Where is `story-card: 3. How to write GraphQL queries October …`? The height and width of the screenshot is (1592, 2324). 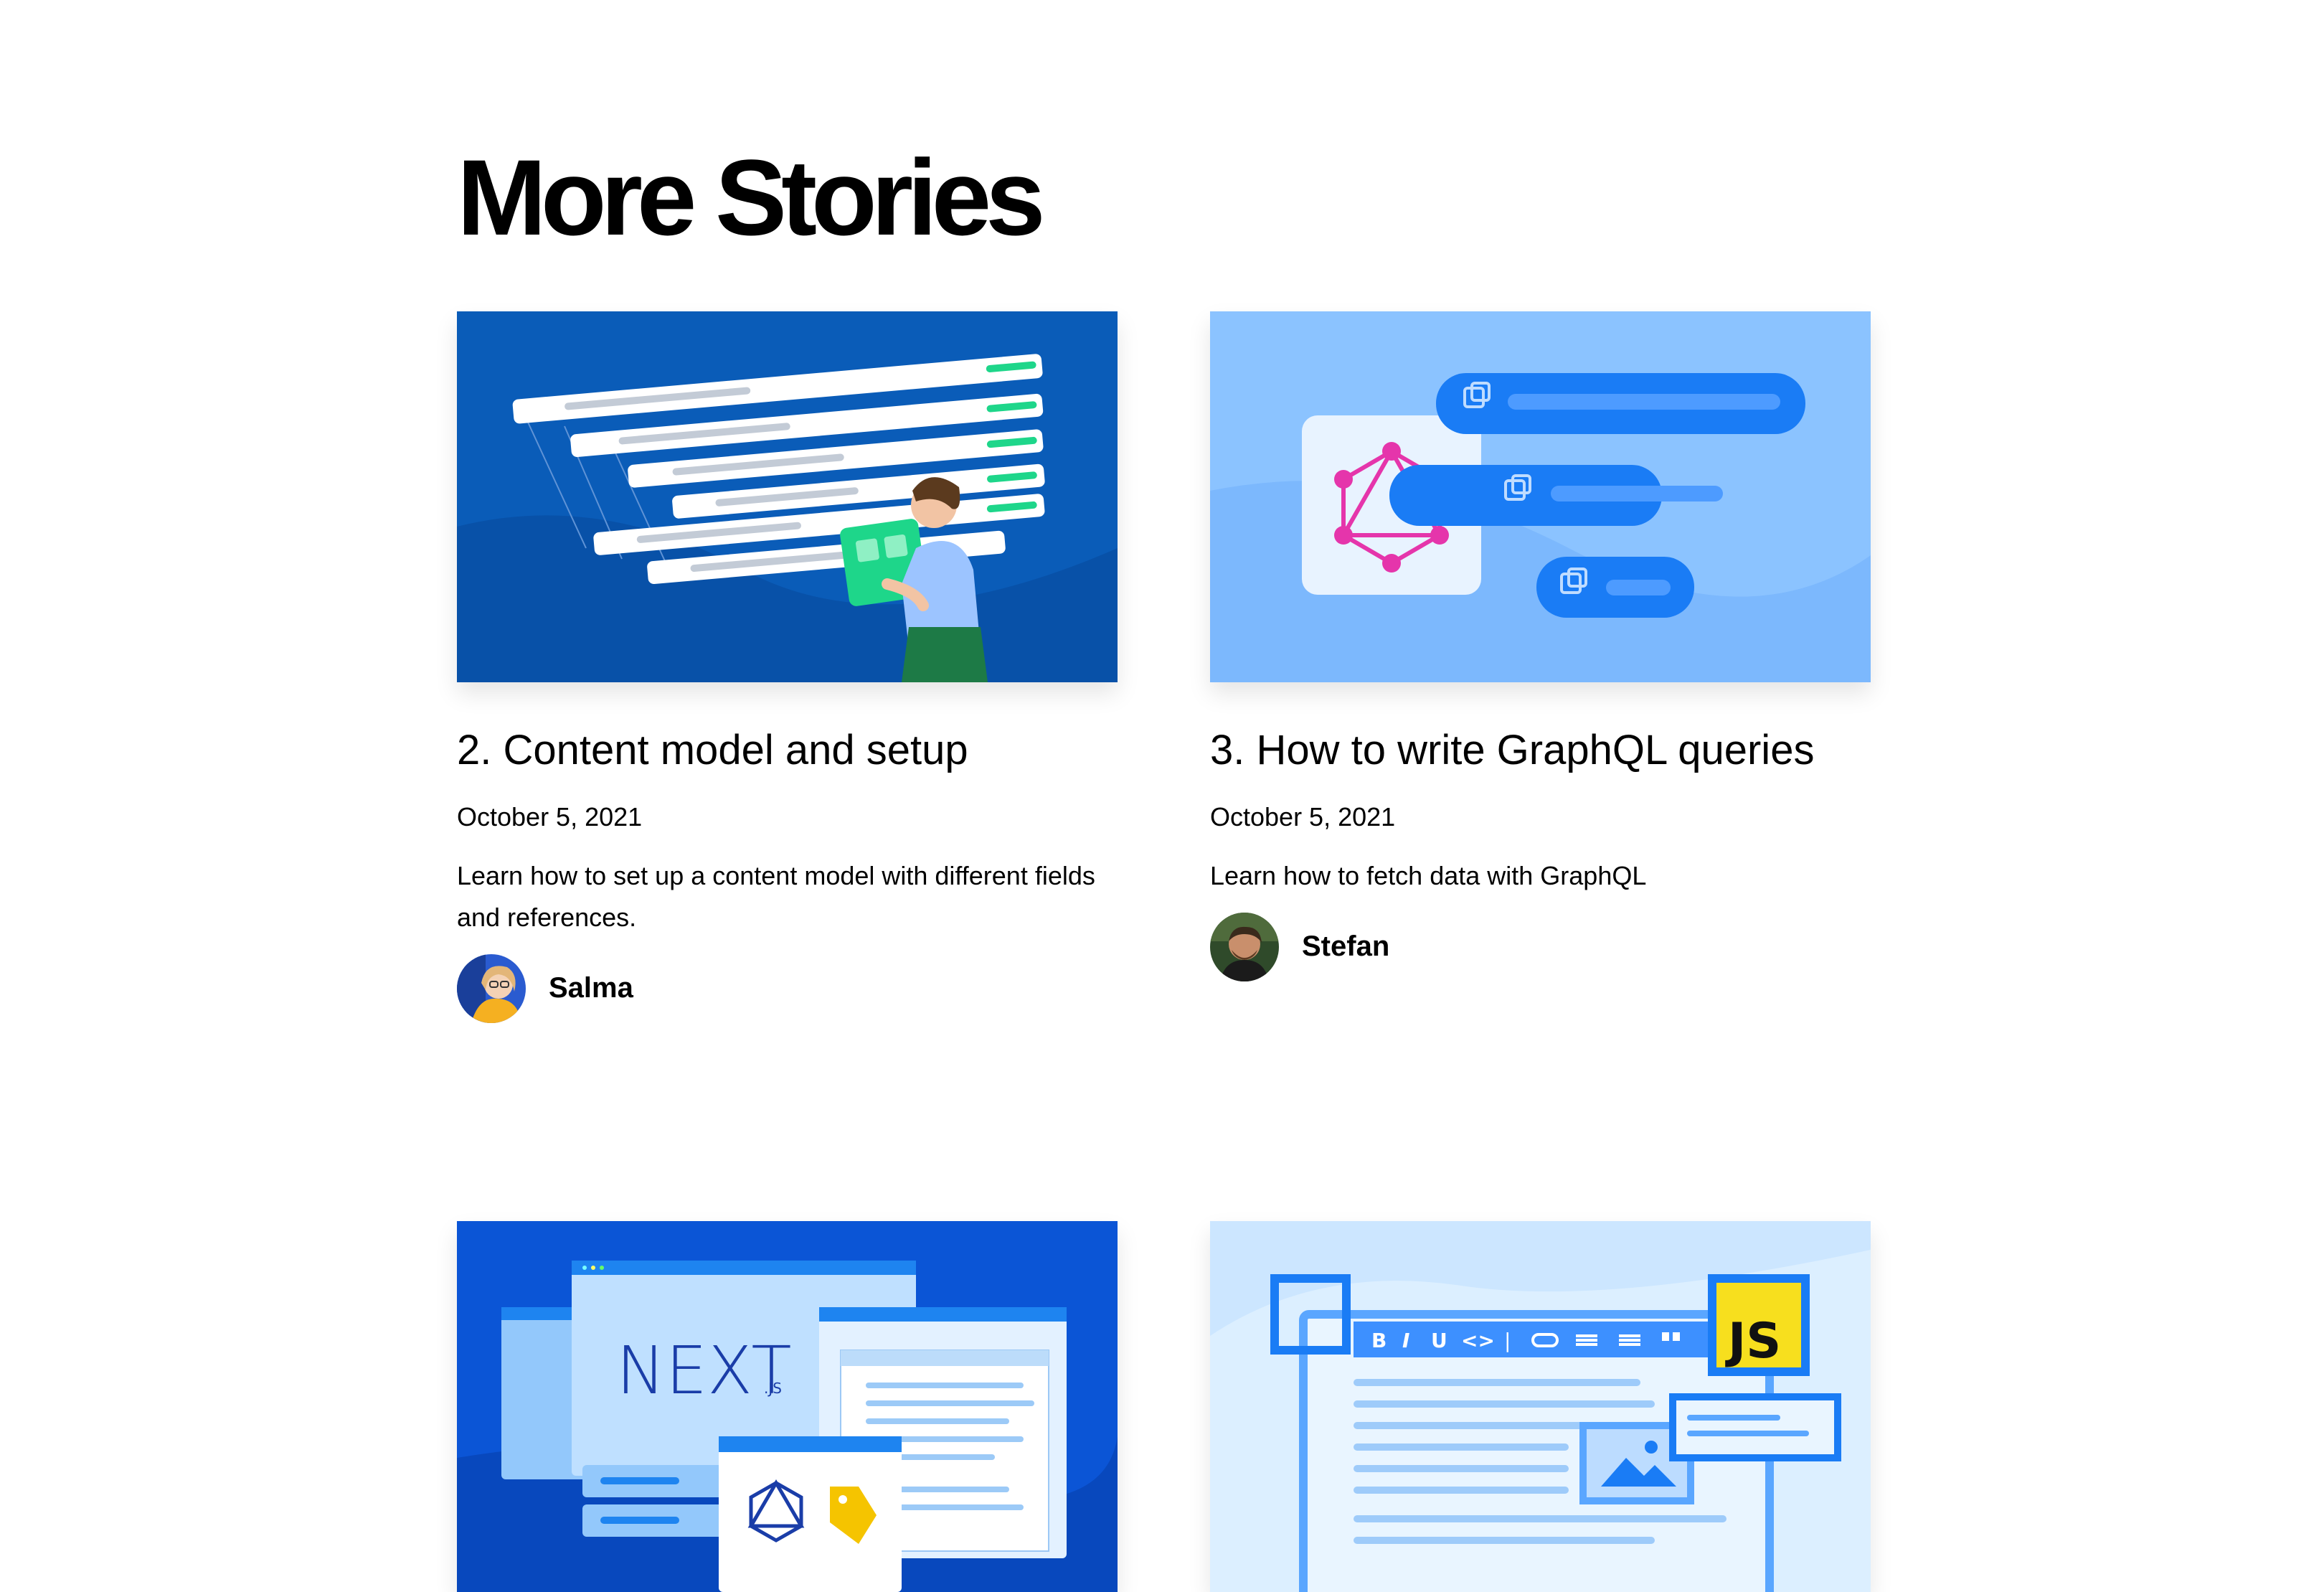
story-card: 3. How to write GraphQL queries October … is located at coordinates (1540, 646).